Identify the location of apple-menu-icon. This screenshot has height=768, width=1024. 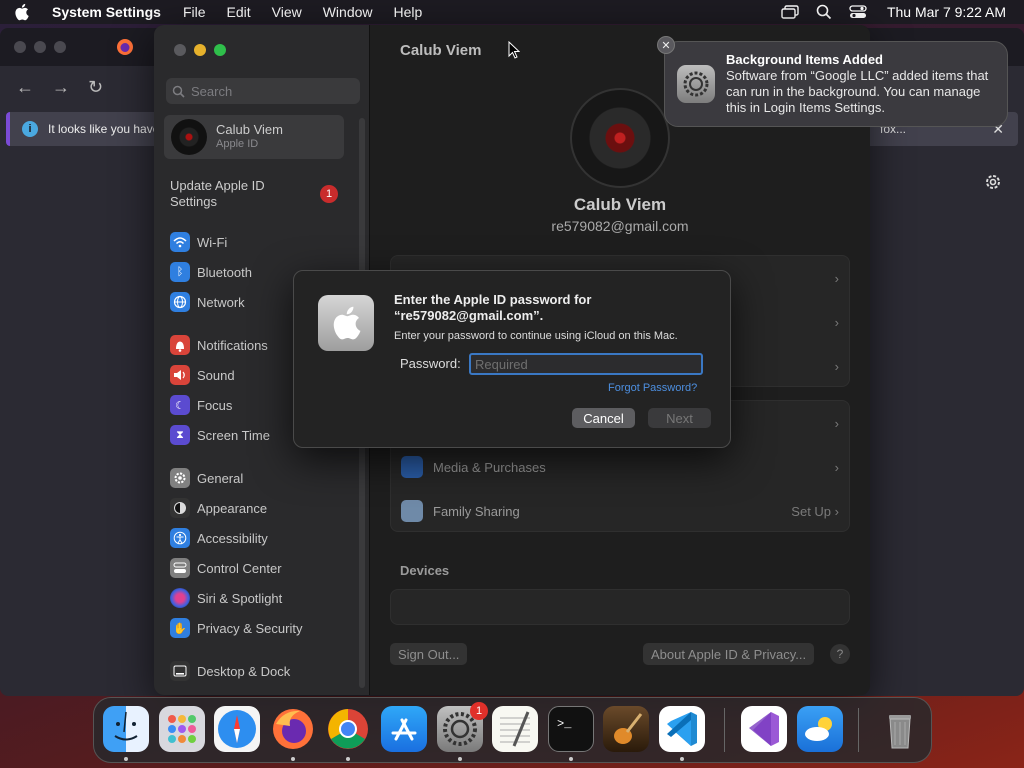
(21, 12).